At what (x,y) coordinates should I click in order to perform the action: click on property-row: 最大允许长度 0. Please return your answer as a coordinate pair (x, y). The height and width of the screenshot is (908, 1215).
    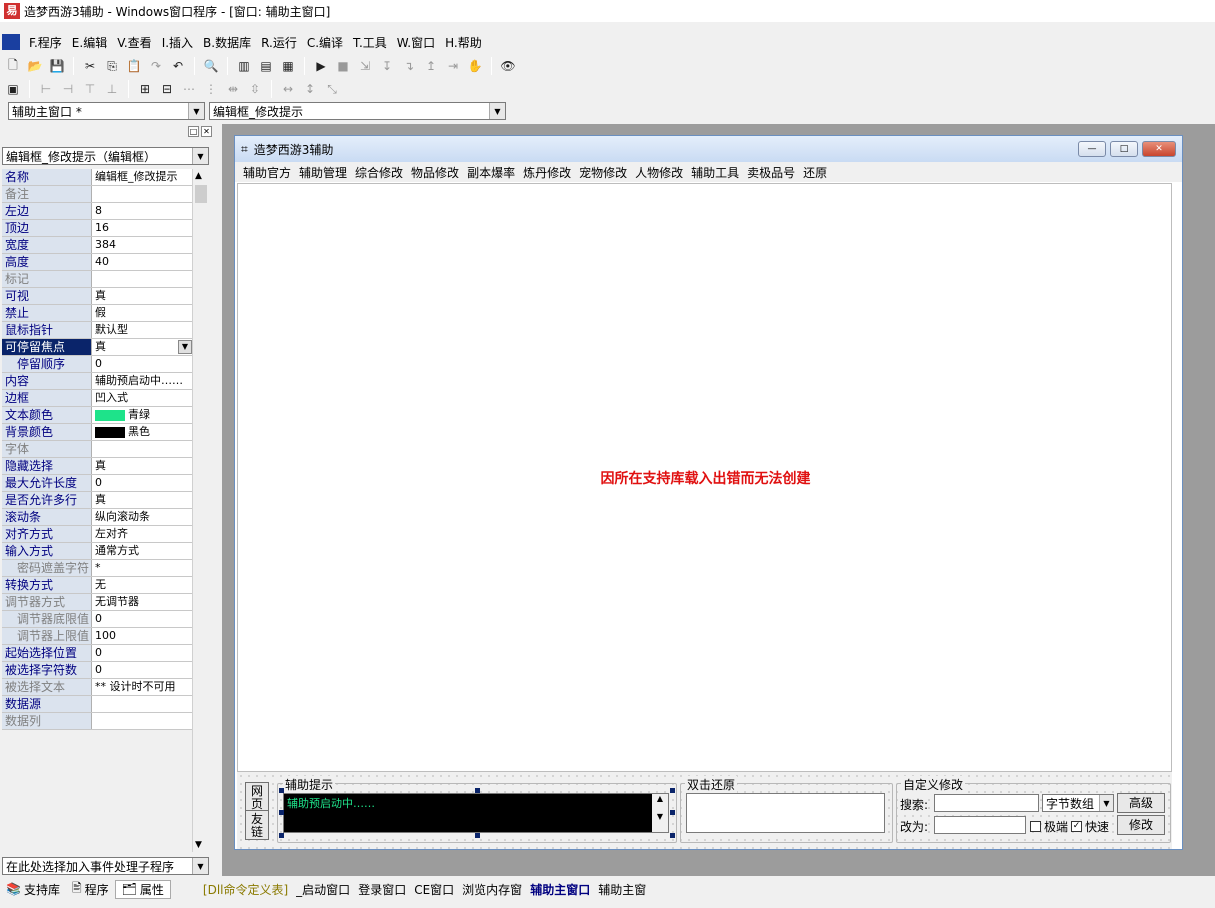
    Looking at the image, I should click on (97, 483).